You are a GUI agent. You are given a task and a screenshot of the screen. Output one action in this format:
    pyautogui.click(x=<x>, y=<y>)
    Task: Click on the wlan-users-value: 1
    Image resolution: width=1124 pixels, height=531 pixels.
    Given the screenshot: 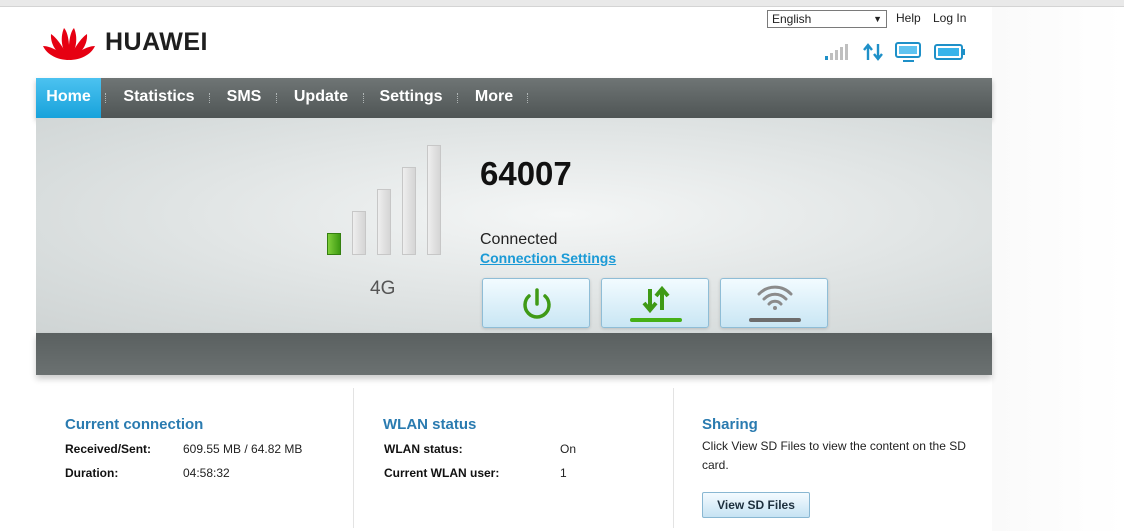 What is the action you would take?
    pyautogui.click(x=563, y=473)
    